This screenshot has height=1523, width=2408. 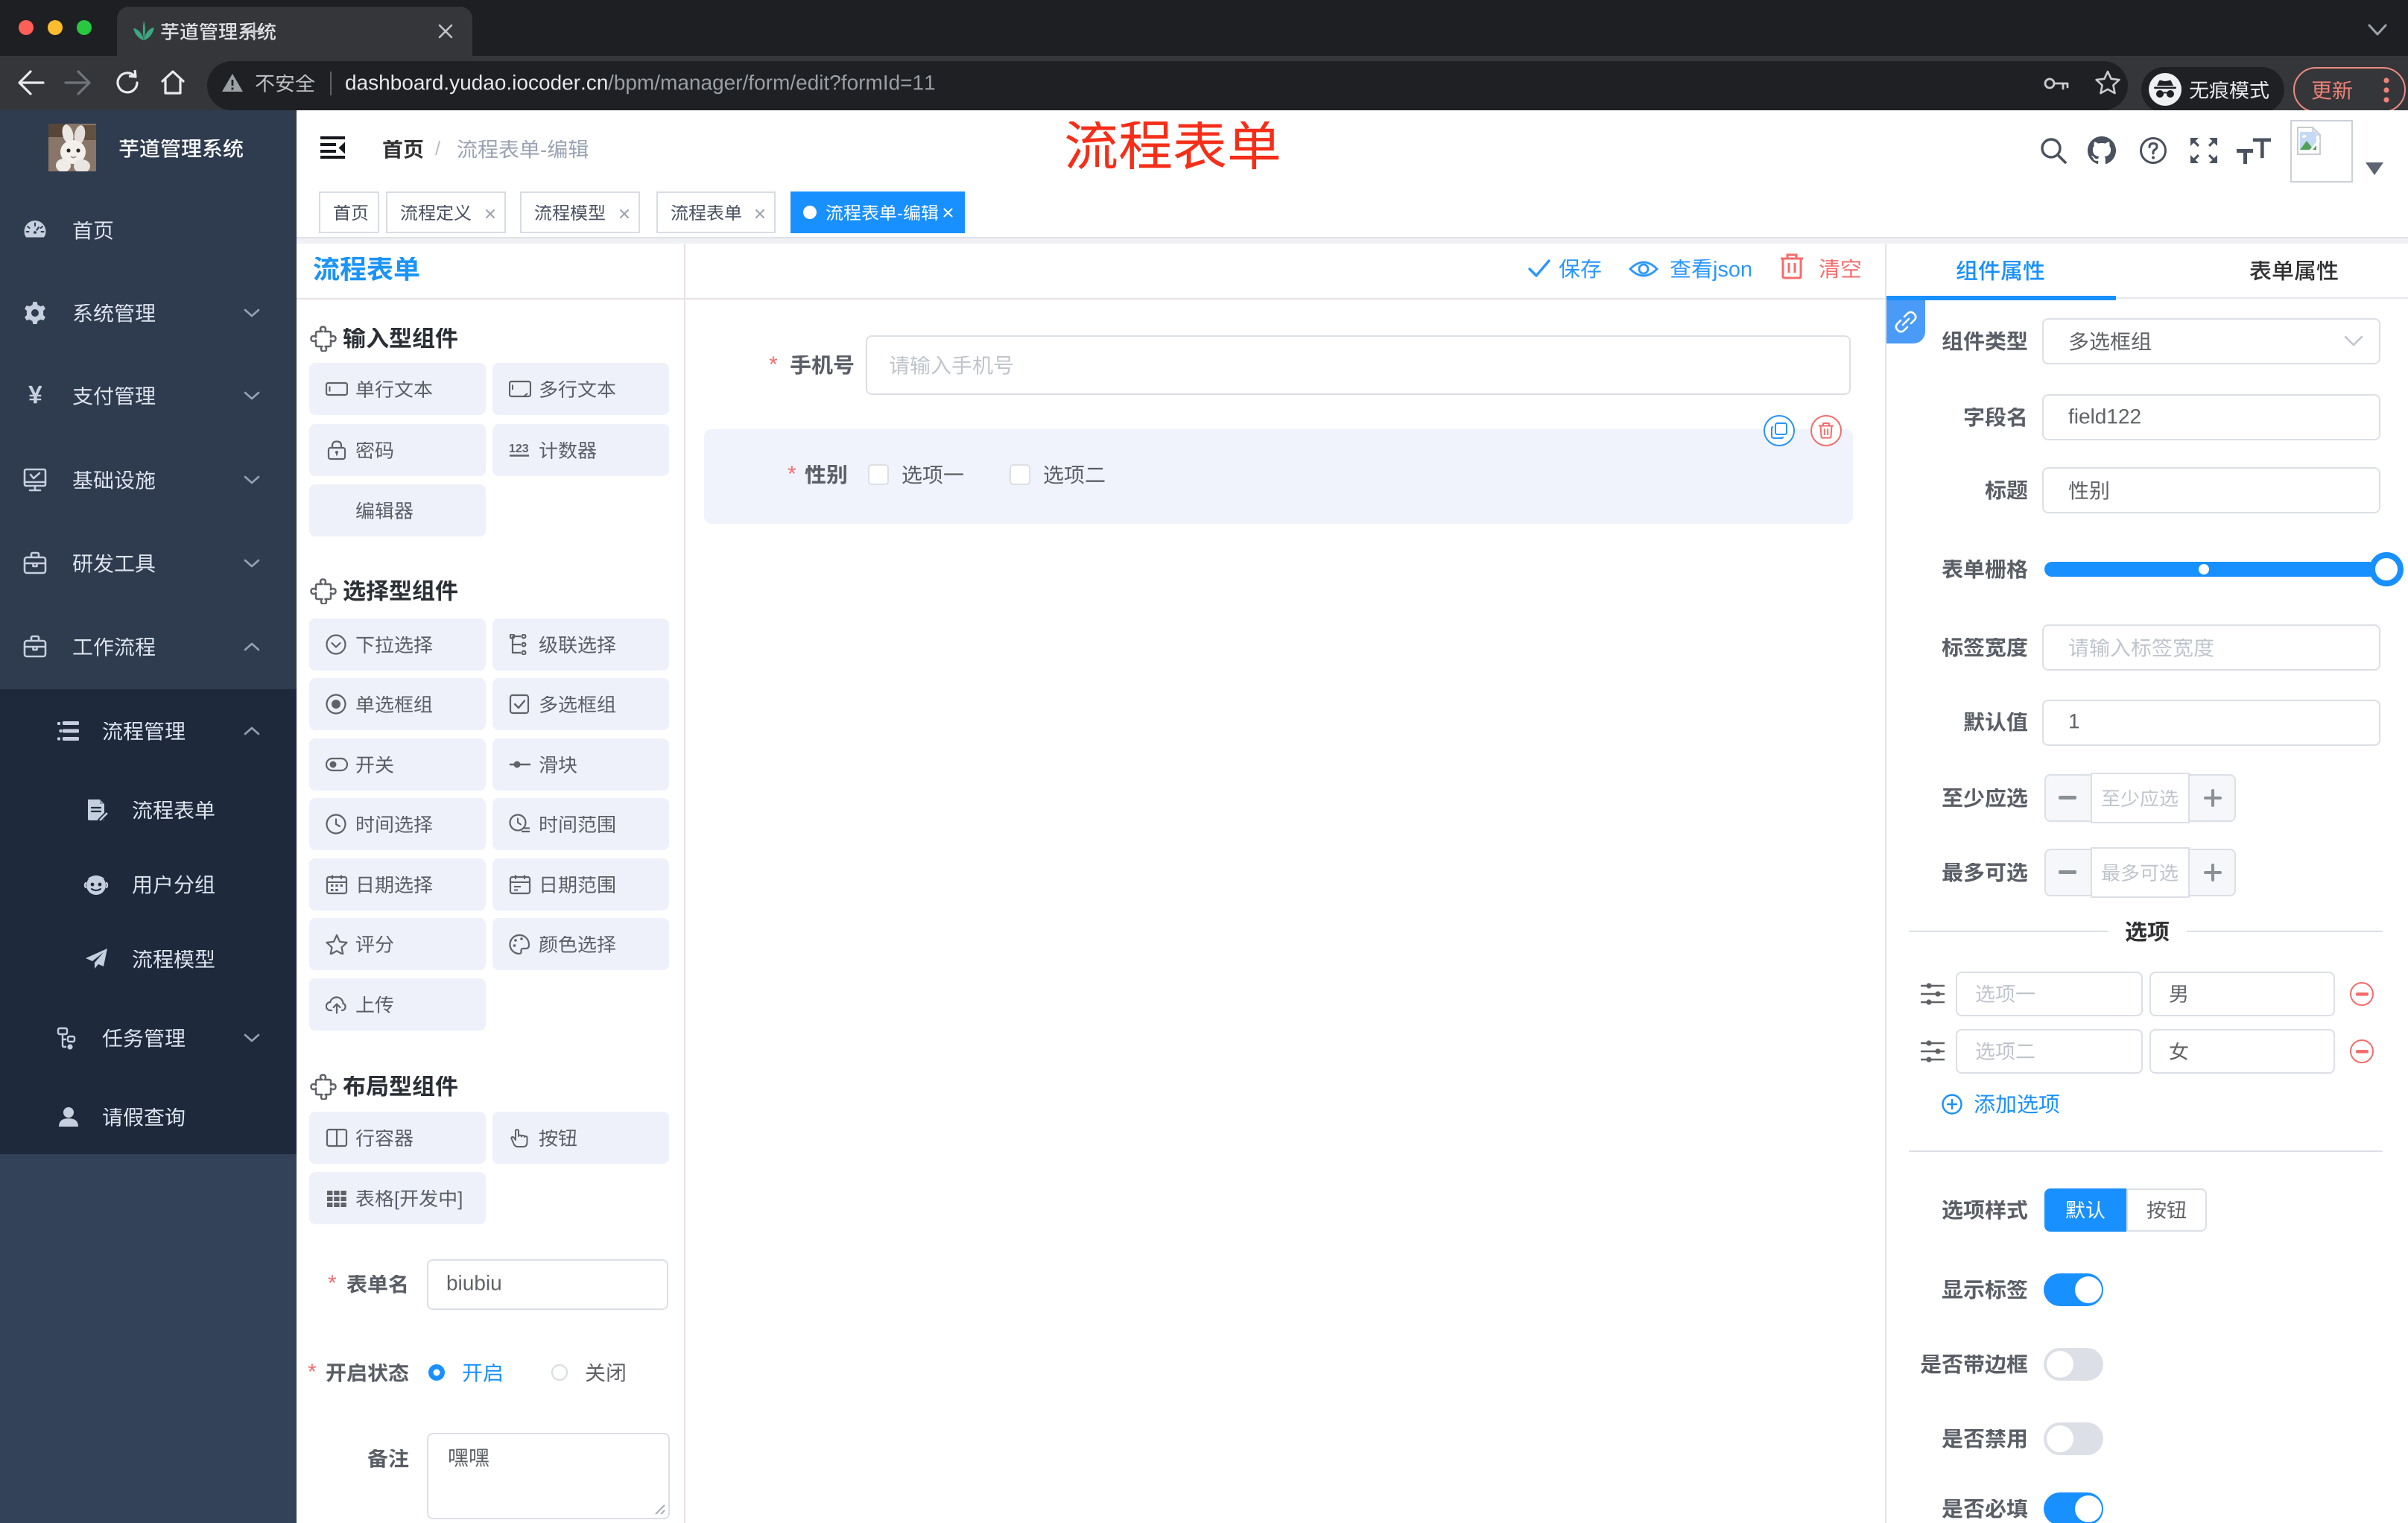 I want to click on svg-text: 123, so click(x=519, y=449).